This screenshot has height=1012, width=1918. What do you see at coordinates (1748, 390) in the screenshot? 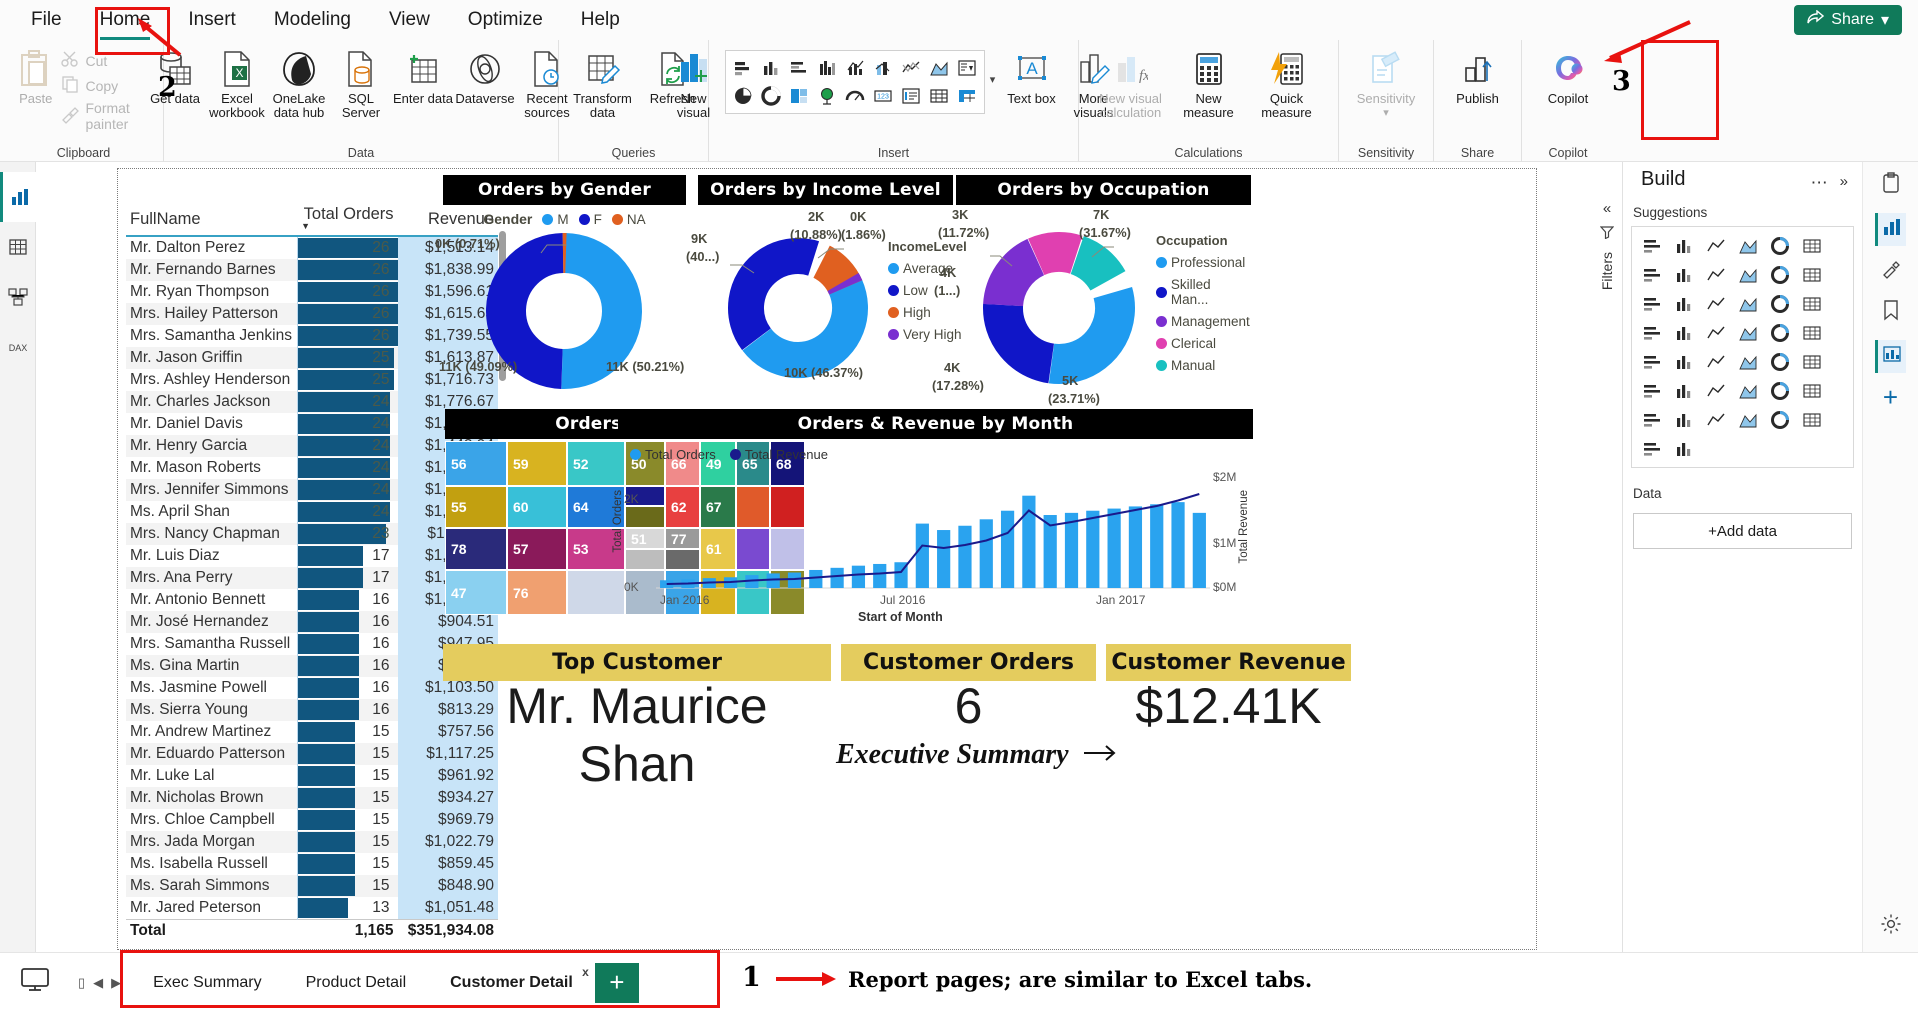
I see `suggestion-key-influencers-icon` at bounding box center [1748, 390].